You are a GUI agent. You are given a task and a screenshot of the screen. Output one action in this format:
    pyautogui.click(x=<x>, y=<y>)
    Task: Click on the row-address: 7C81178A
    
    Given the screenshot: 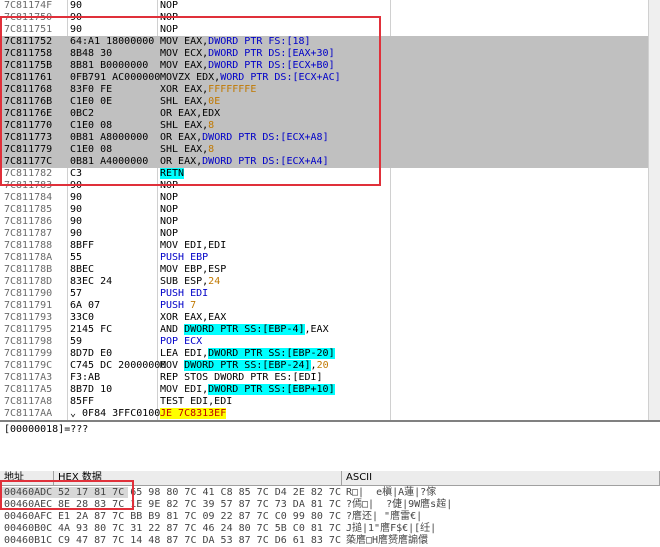 What is the action you would take?
    pyautogui.click(x=28, y=257)
    